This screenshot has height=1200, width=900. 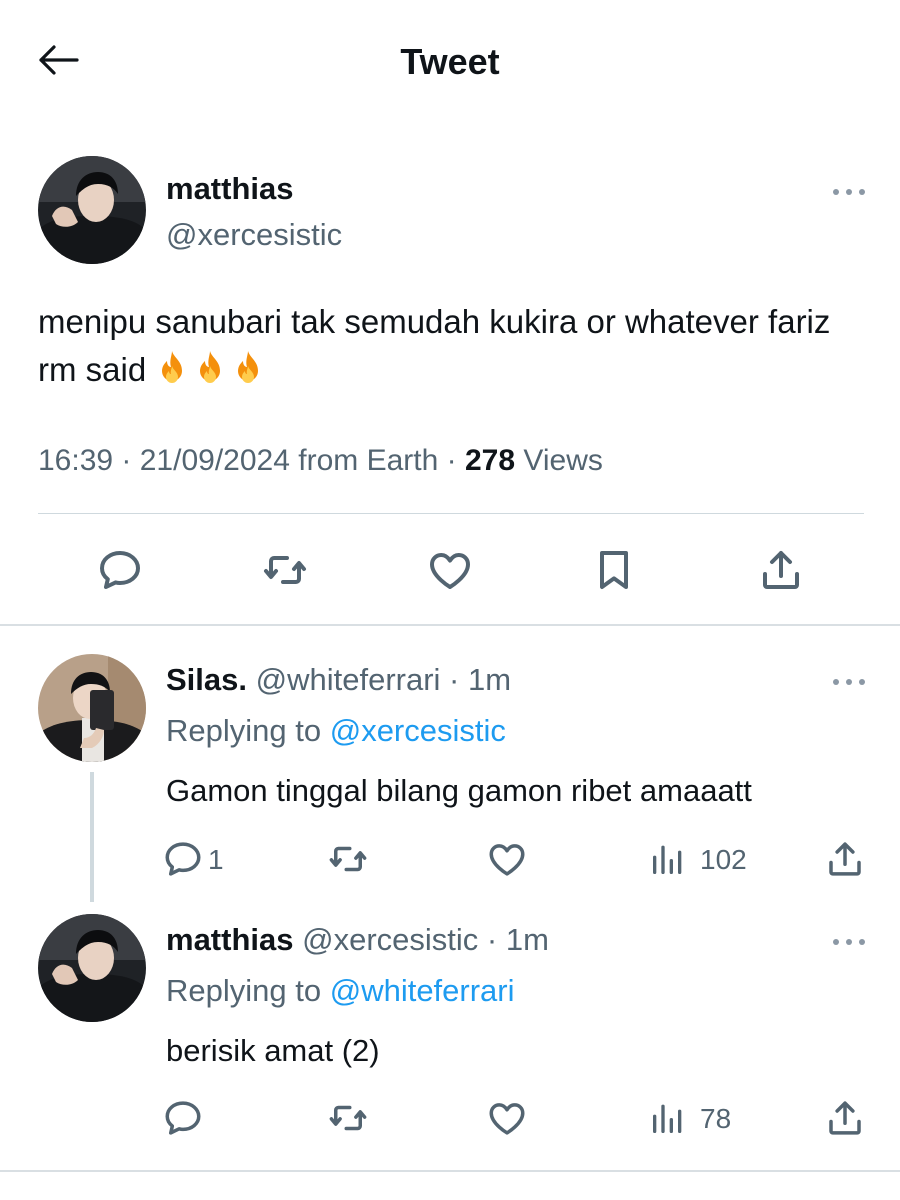 What do you see at coordinates (76, 460) in the screenshot?
I see `tweet-time: 16:39` at bounding box center [76, 460].